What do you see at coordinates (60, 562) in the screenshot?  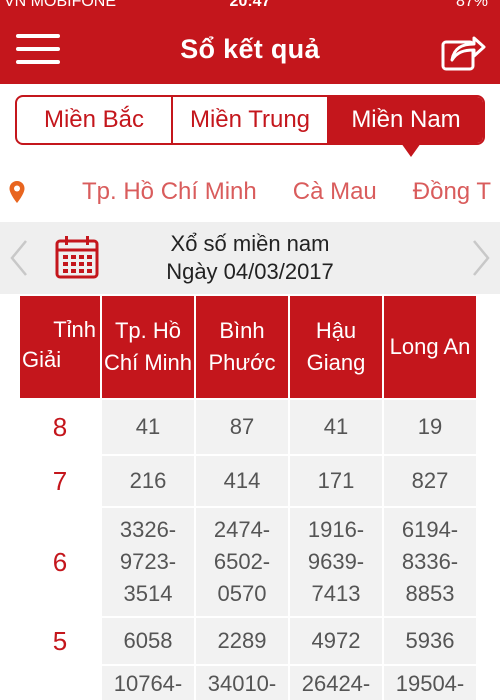 I see `prize-label: 6` at bounding box center [60, 562].